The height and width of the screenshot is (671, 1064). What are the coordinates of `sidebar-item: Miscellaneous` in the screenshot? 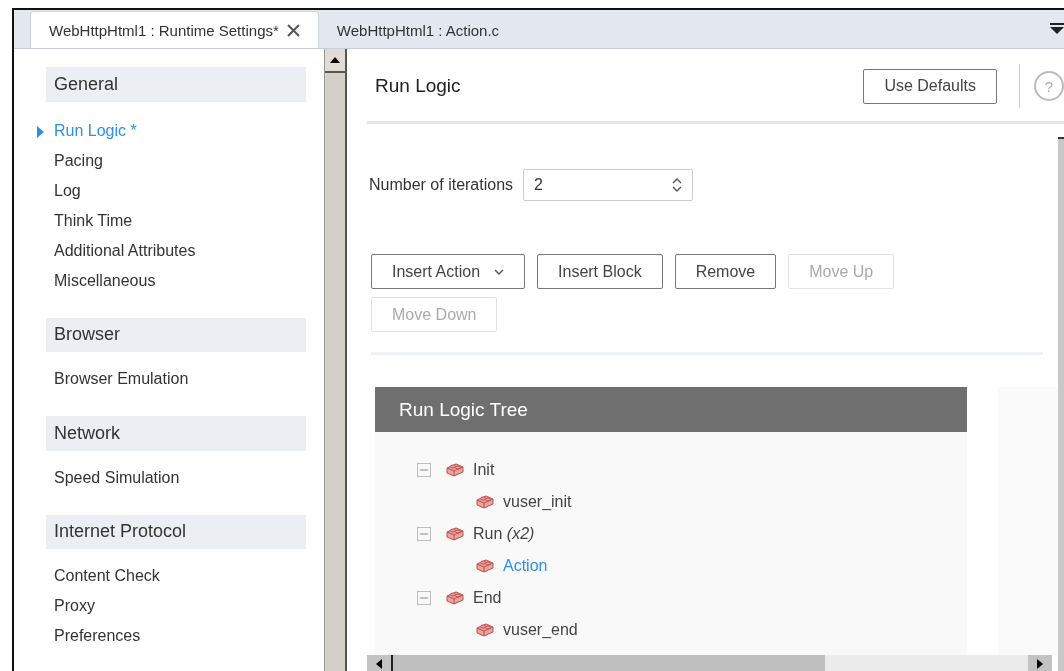 It's located at (171, 280).